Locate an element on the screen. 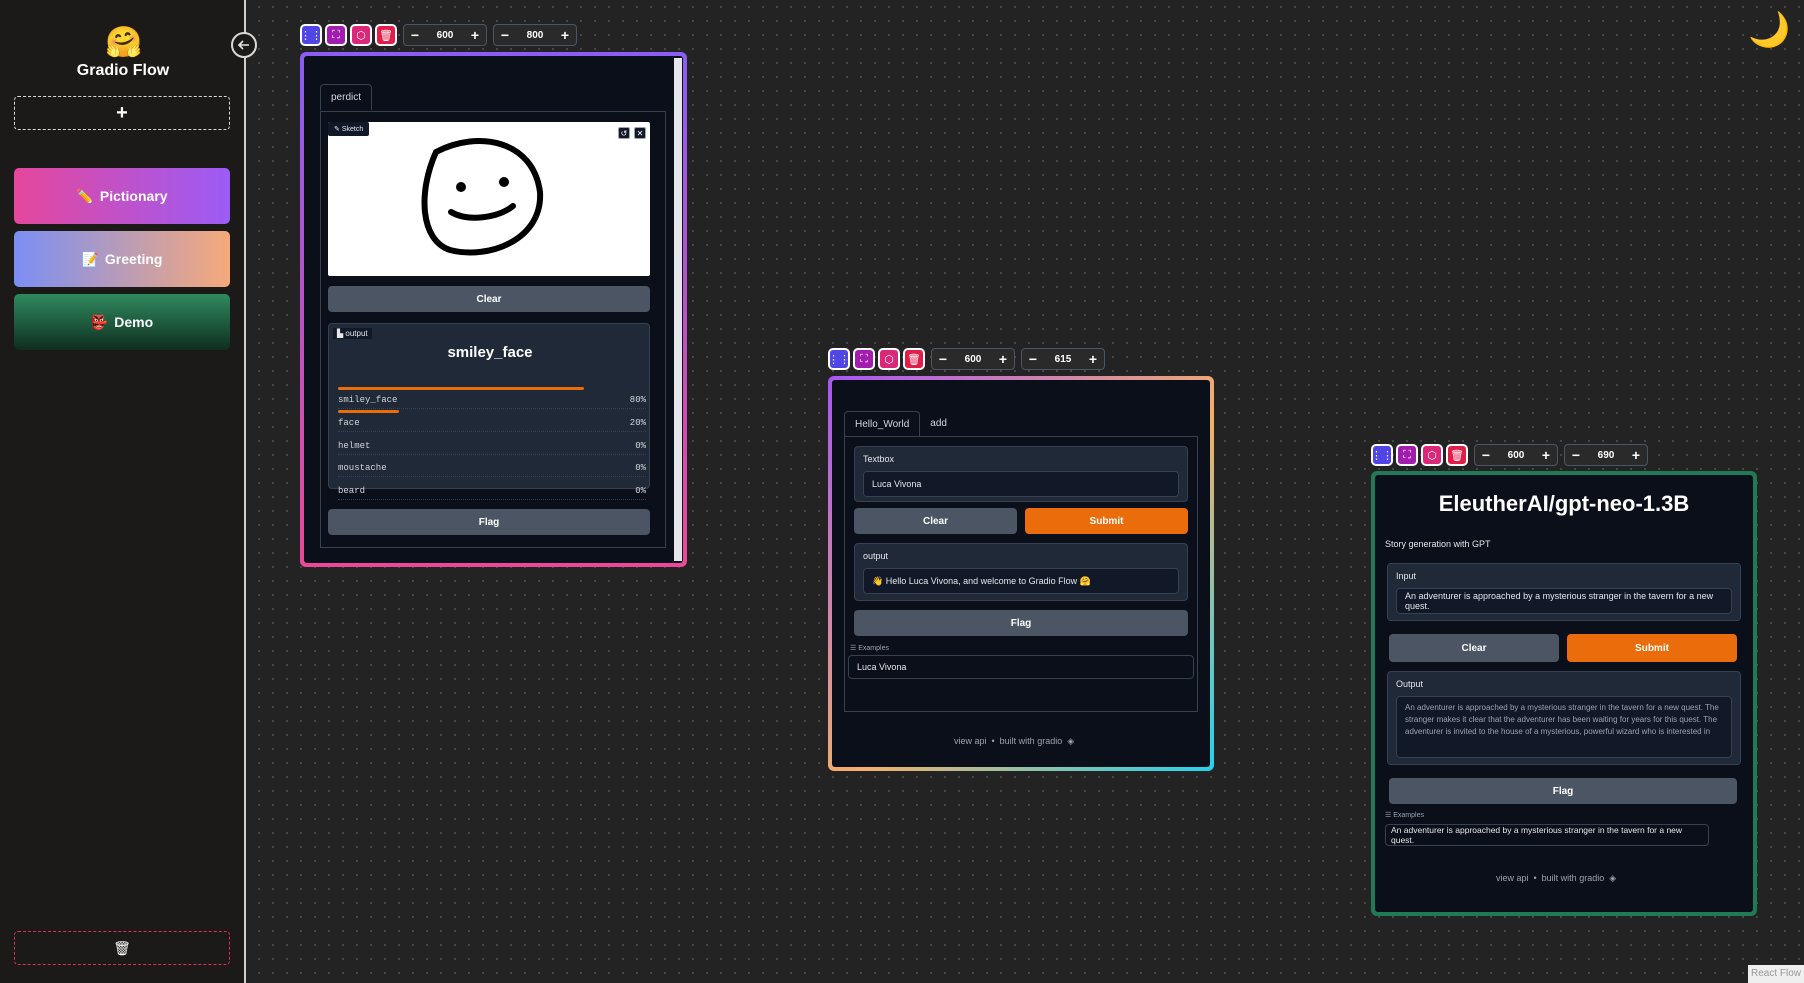  arrow-left-icon is located at coordinates (243, 45).